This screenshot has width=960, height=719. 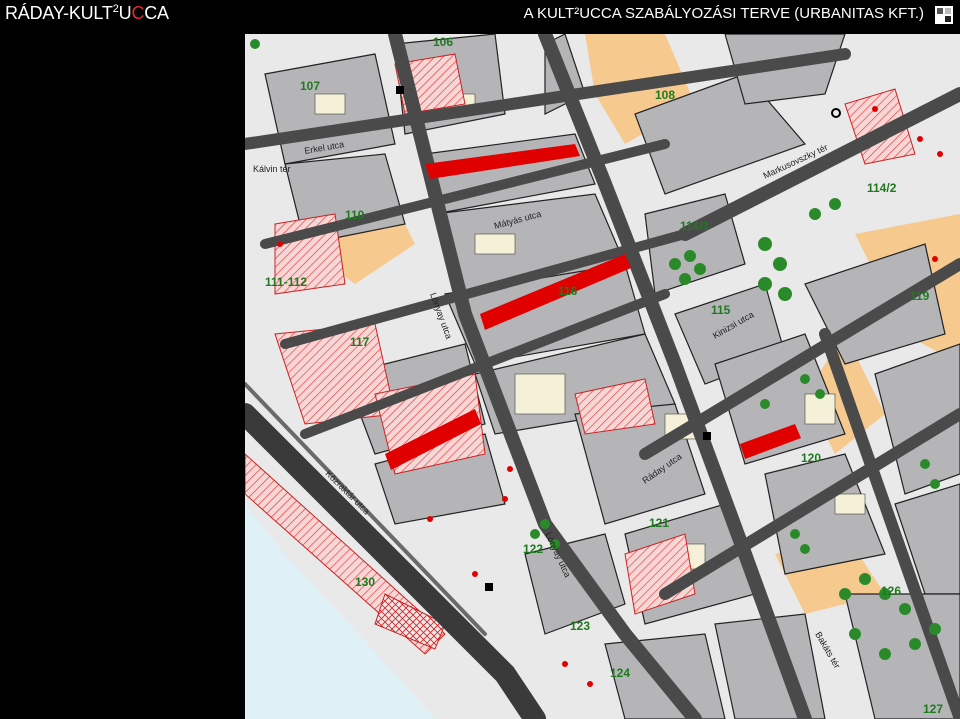 What do you see at coordinates (944, 15) in the screenshot?
I see `expand-icon` at bounding box center [944, 15].